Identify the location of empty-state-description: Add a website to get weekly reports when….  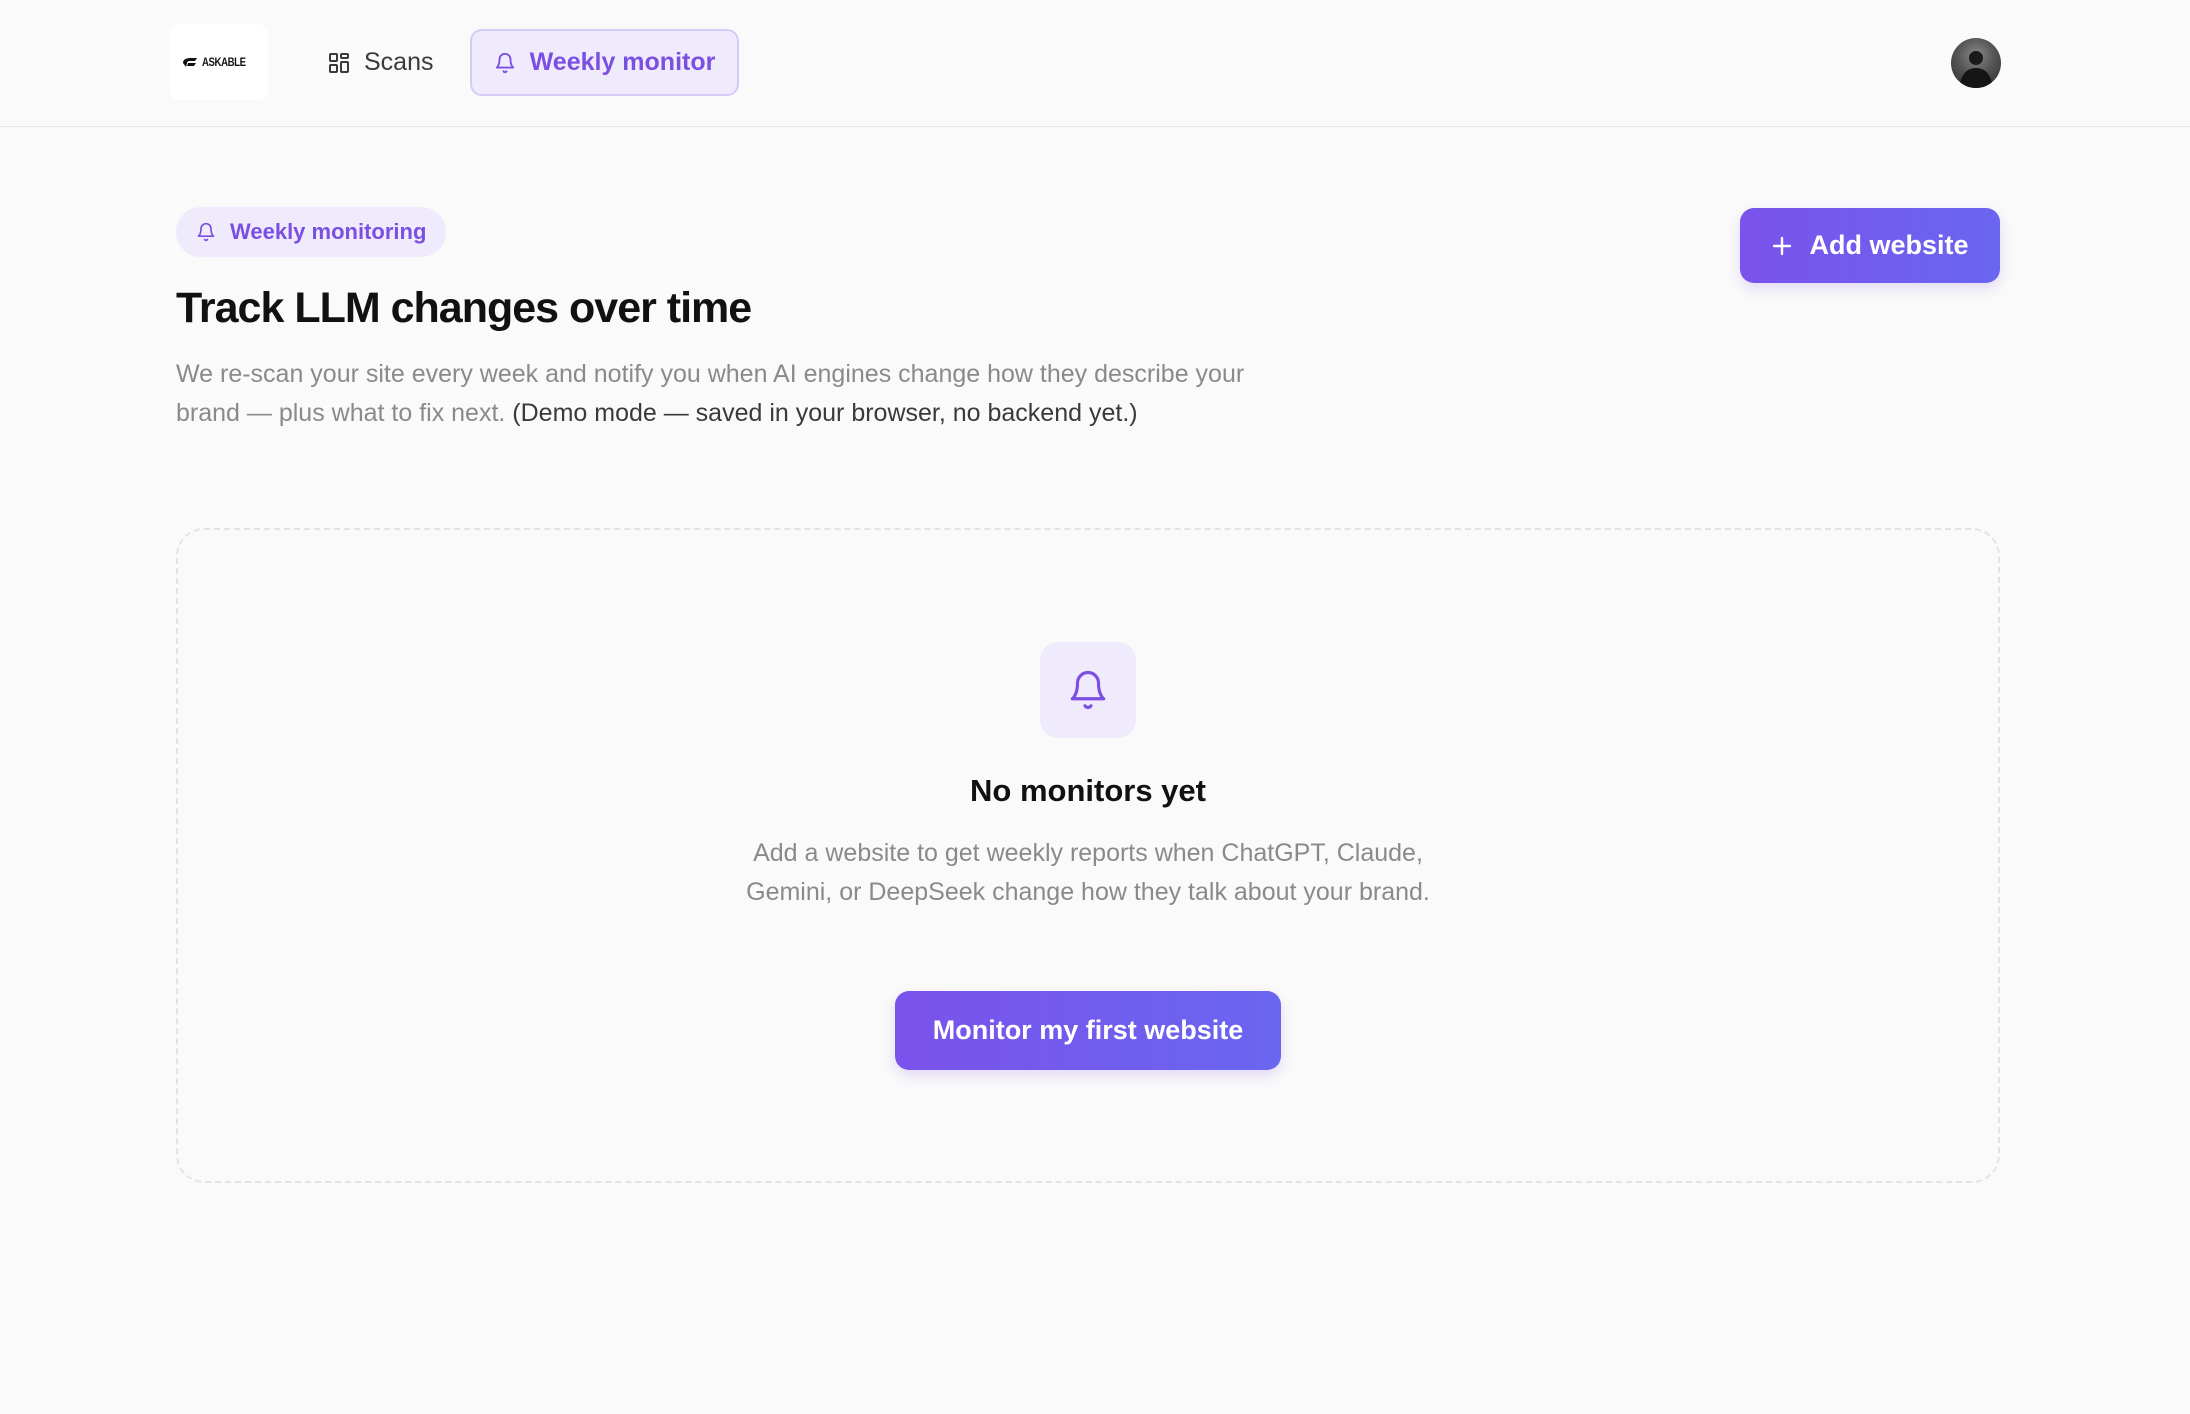
(1088, 872).